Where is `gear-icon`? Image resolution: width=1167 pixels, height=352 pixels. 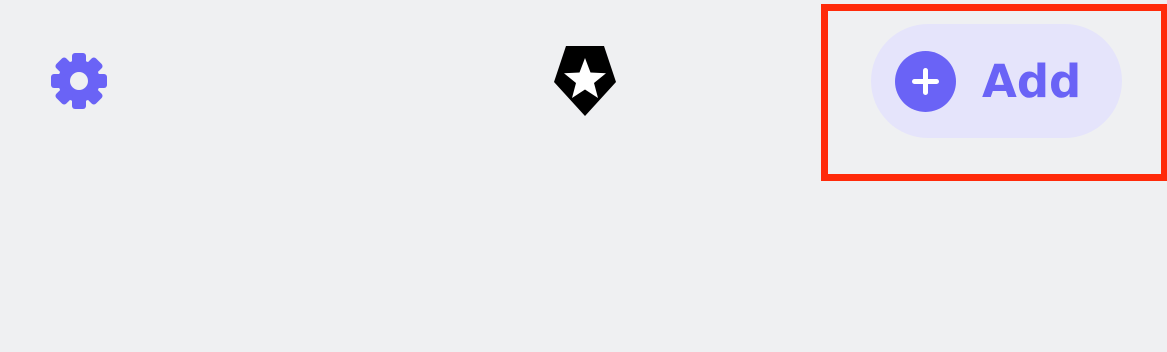
gear-icon is located at coordinates (79, 81).